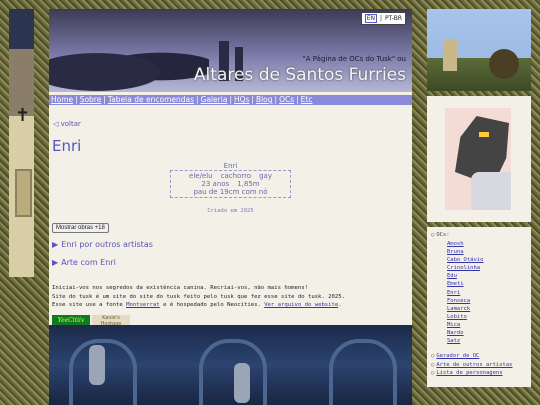  What do you see at coordinates (107, 244) in the screenshot?
I see `details-label: Enri por outros artistas` at bounding box center [107, 244].